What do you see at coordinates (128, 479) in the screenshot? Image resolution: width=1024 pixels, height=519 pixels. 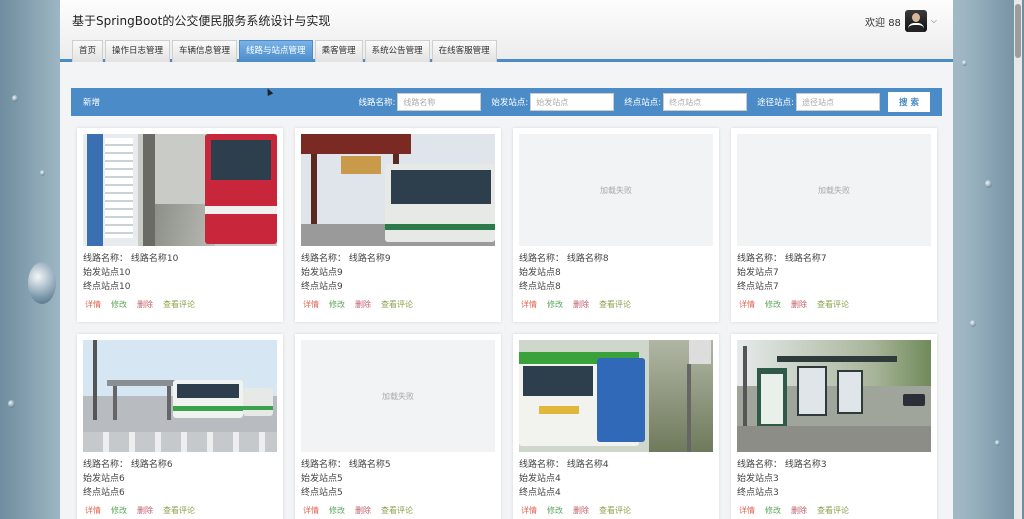 I see `route-info: 线路名称： 线路名称6 始发站点6 终点站点6` at bounding box center [128, 479].